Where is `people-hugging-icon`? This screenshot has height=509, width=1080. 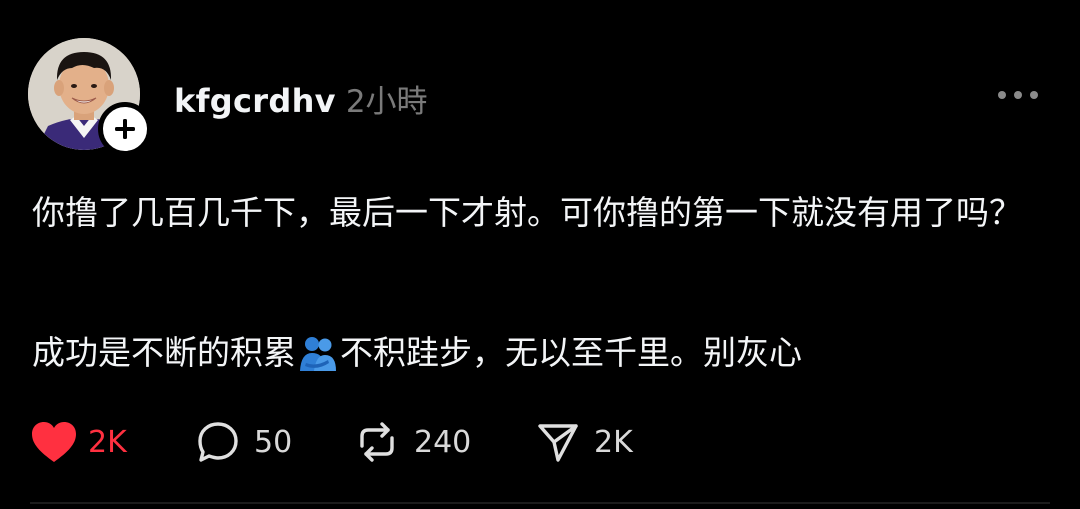 people-hugging-icon is located at coordinates (318, 354).